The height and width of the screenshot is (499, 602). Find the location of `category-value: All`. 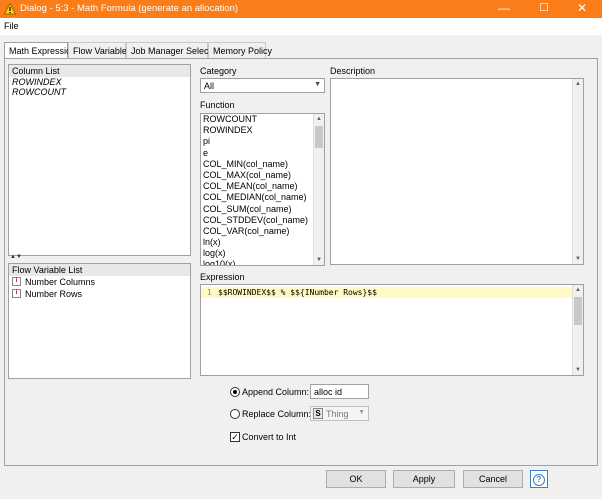

category-value: All is located at coordinates (209, 86).